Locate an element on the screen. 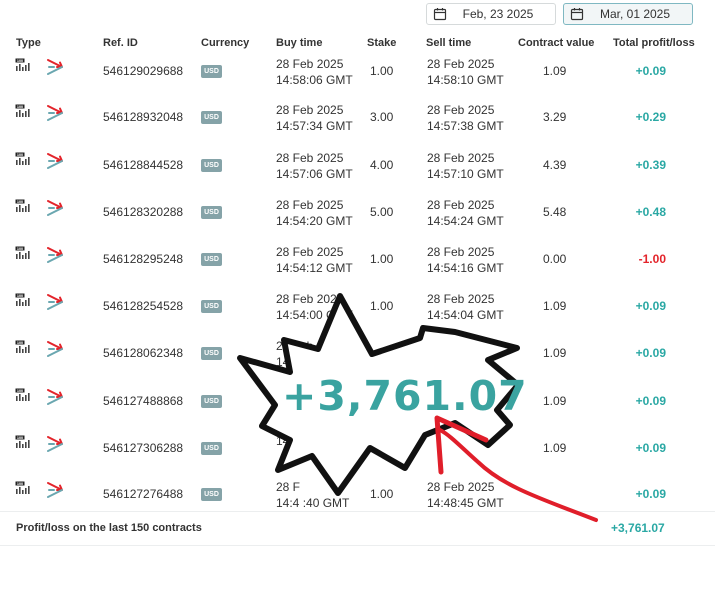  sell-time: 28 Feb 2025 14:54:04 GMT is located at coordinates (465, 307).